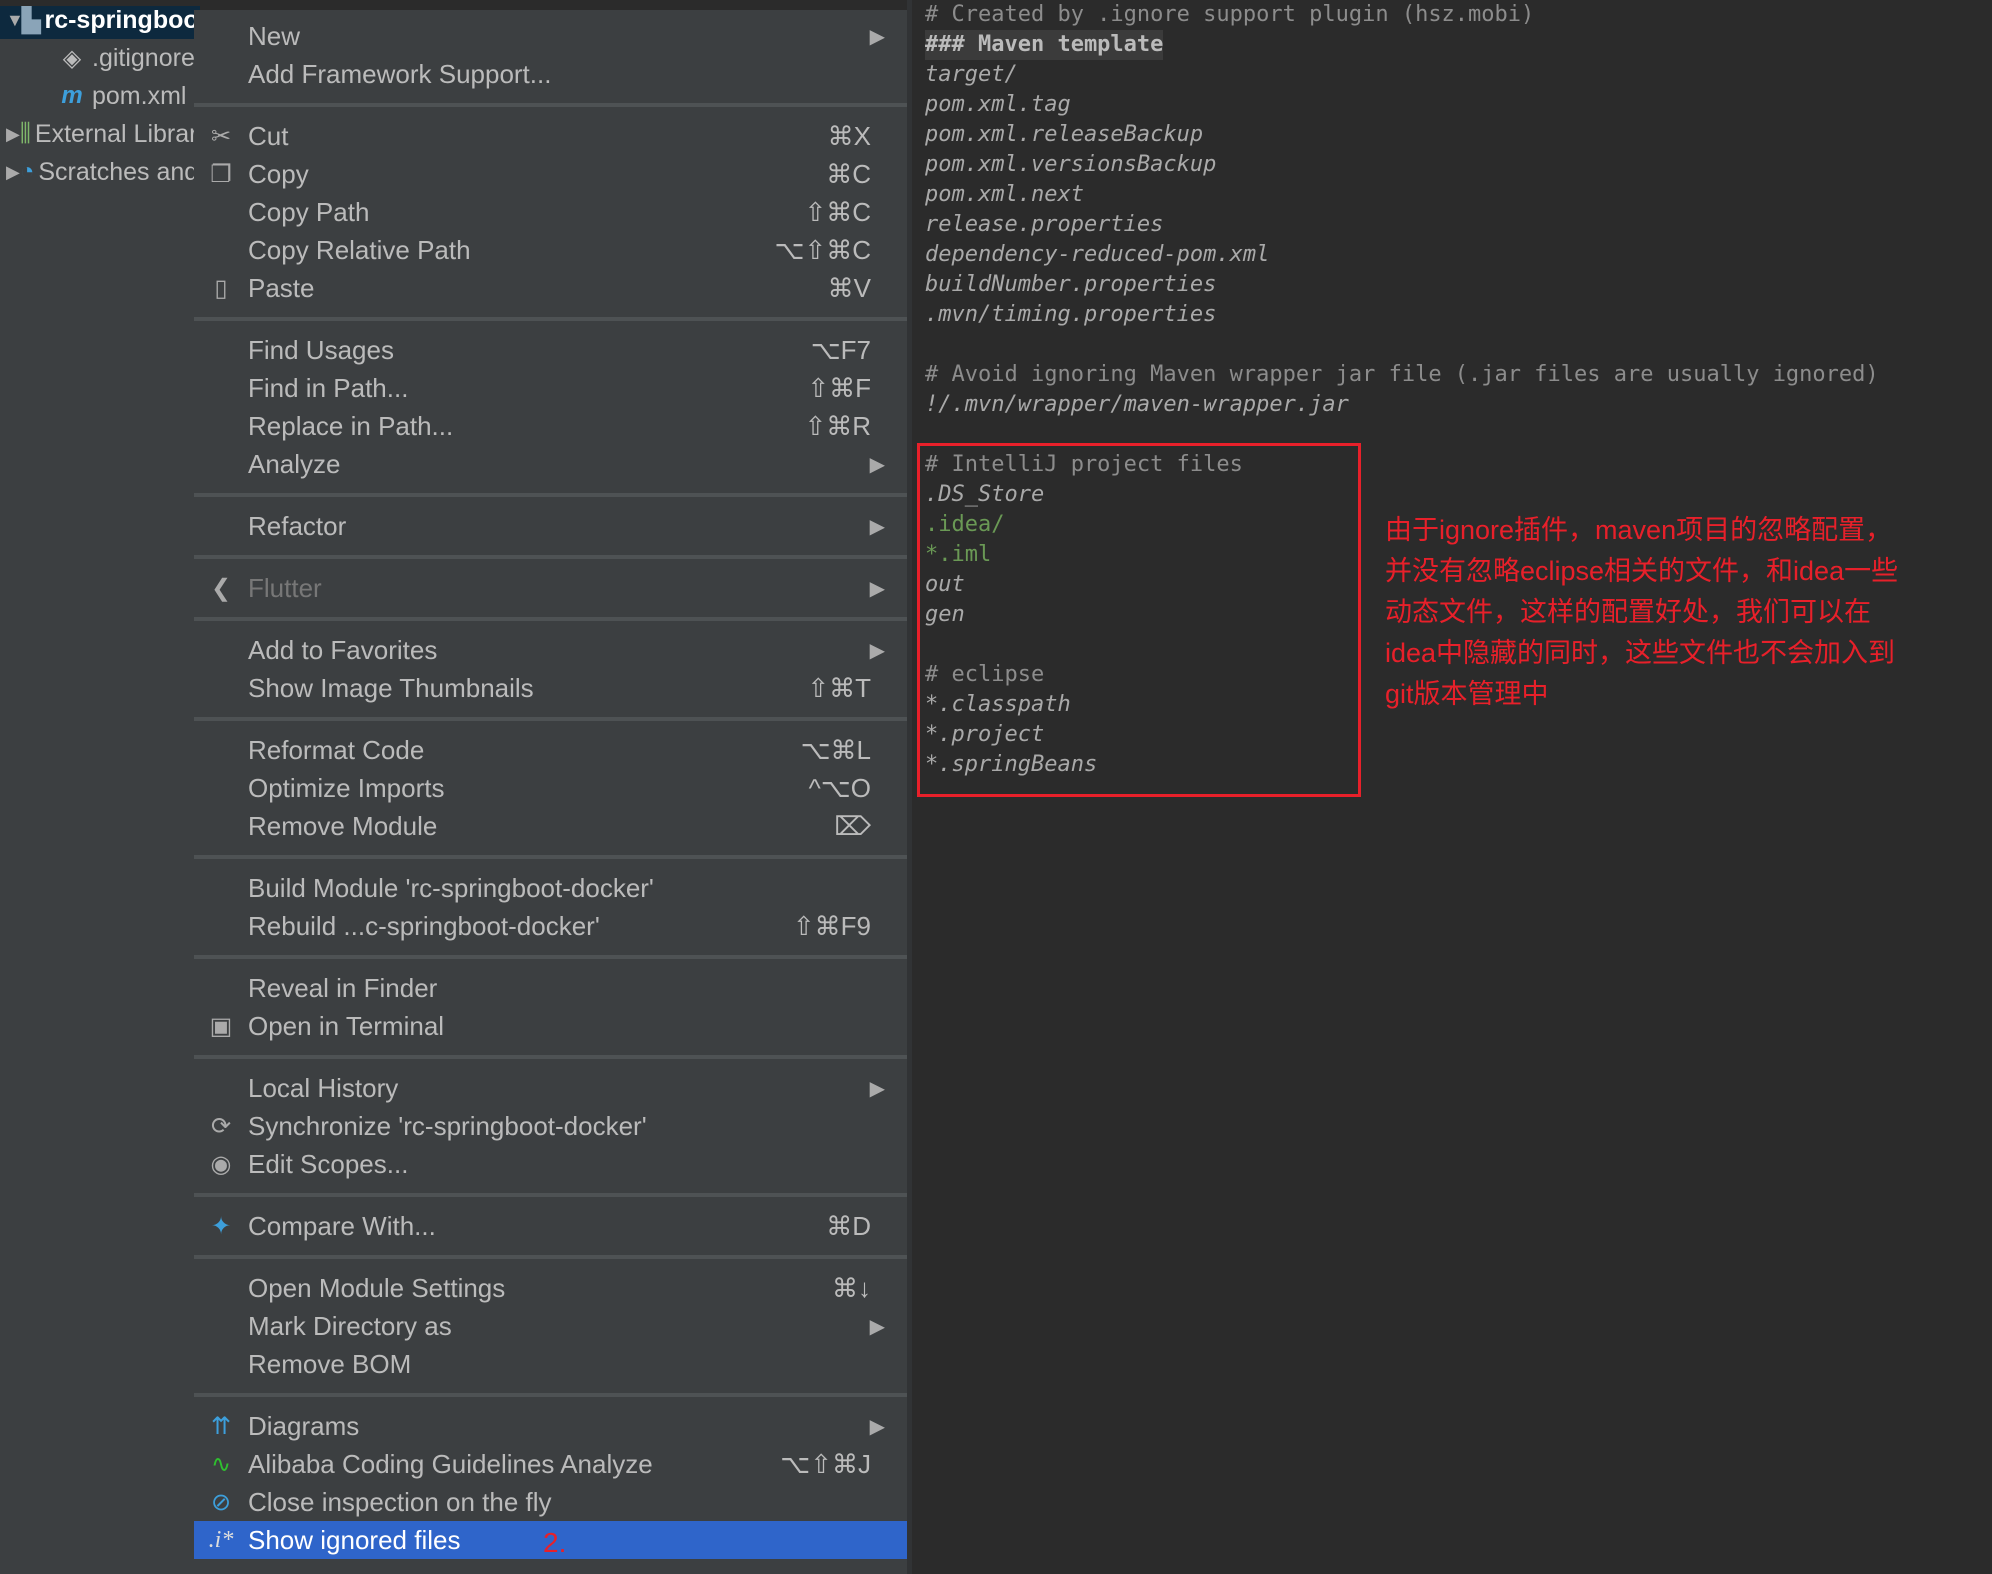  What do you see at coordinates (550, 988) in the screenshot?
I see `menu-item-reveal-in-finder: Reveal in Finder` at bounding box center [550, 988].